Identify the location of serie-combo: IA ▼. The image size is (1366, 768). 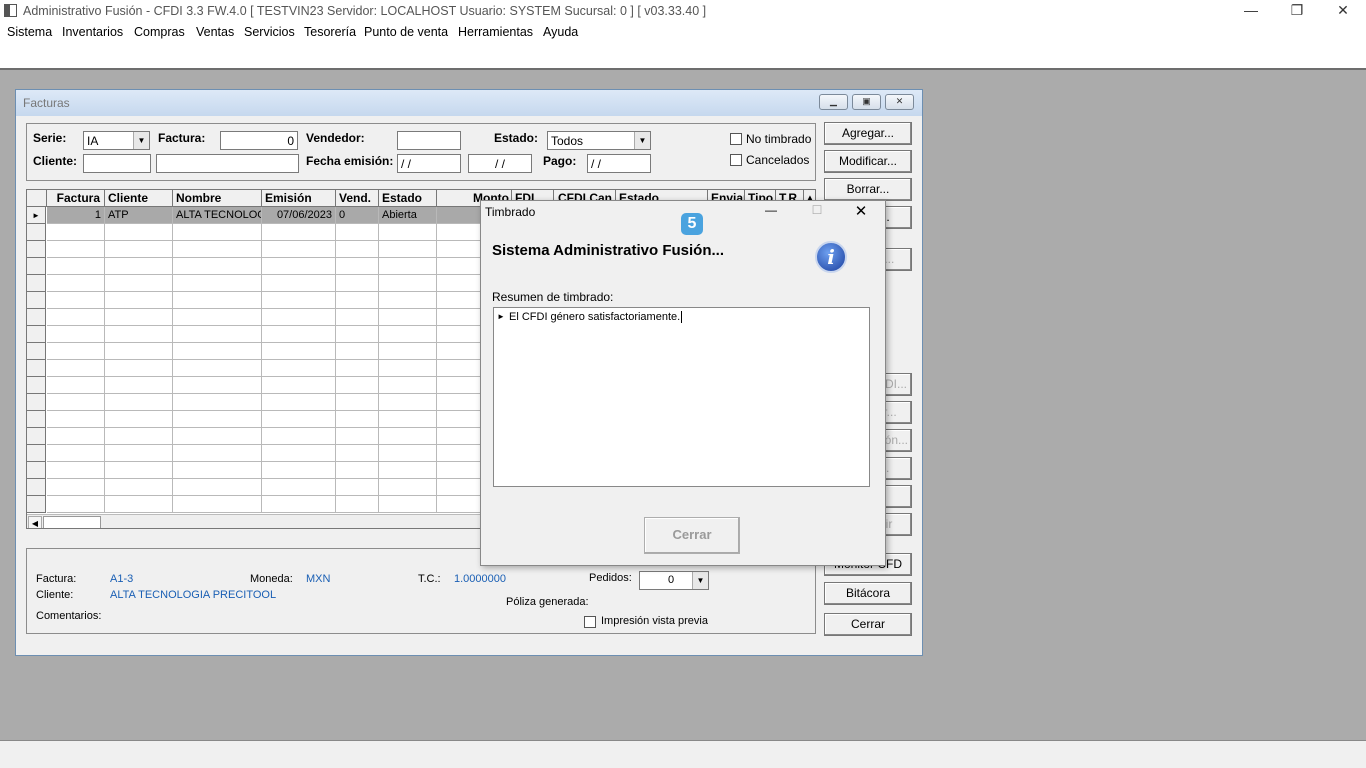
(116, 140).